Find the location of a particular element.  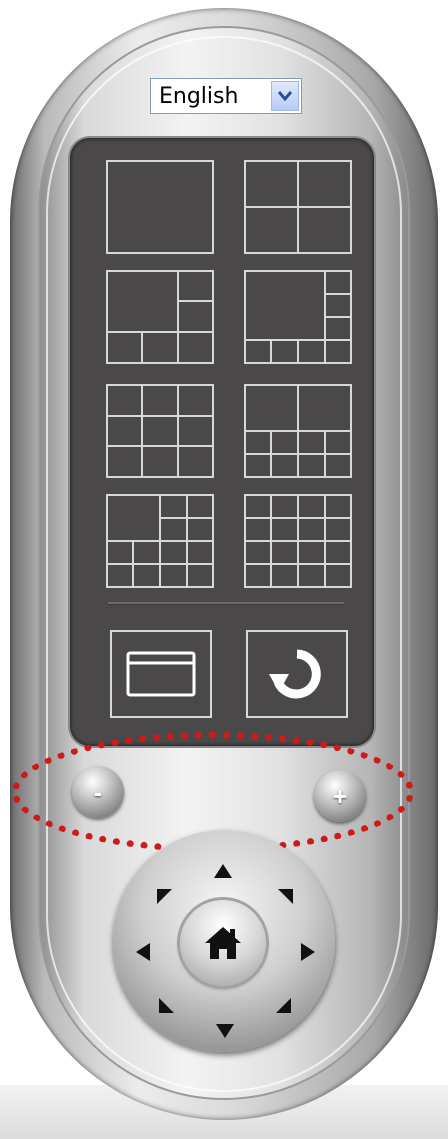

minus-icon: - is located at coordinates (98, 792).